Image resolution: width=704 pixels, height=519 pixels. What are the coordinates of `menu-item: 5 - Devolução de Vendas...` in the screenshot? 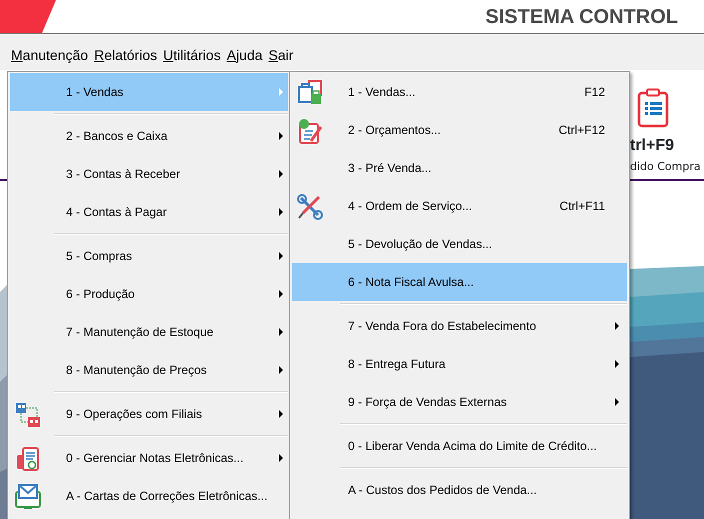 It's located at (459, 244).